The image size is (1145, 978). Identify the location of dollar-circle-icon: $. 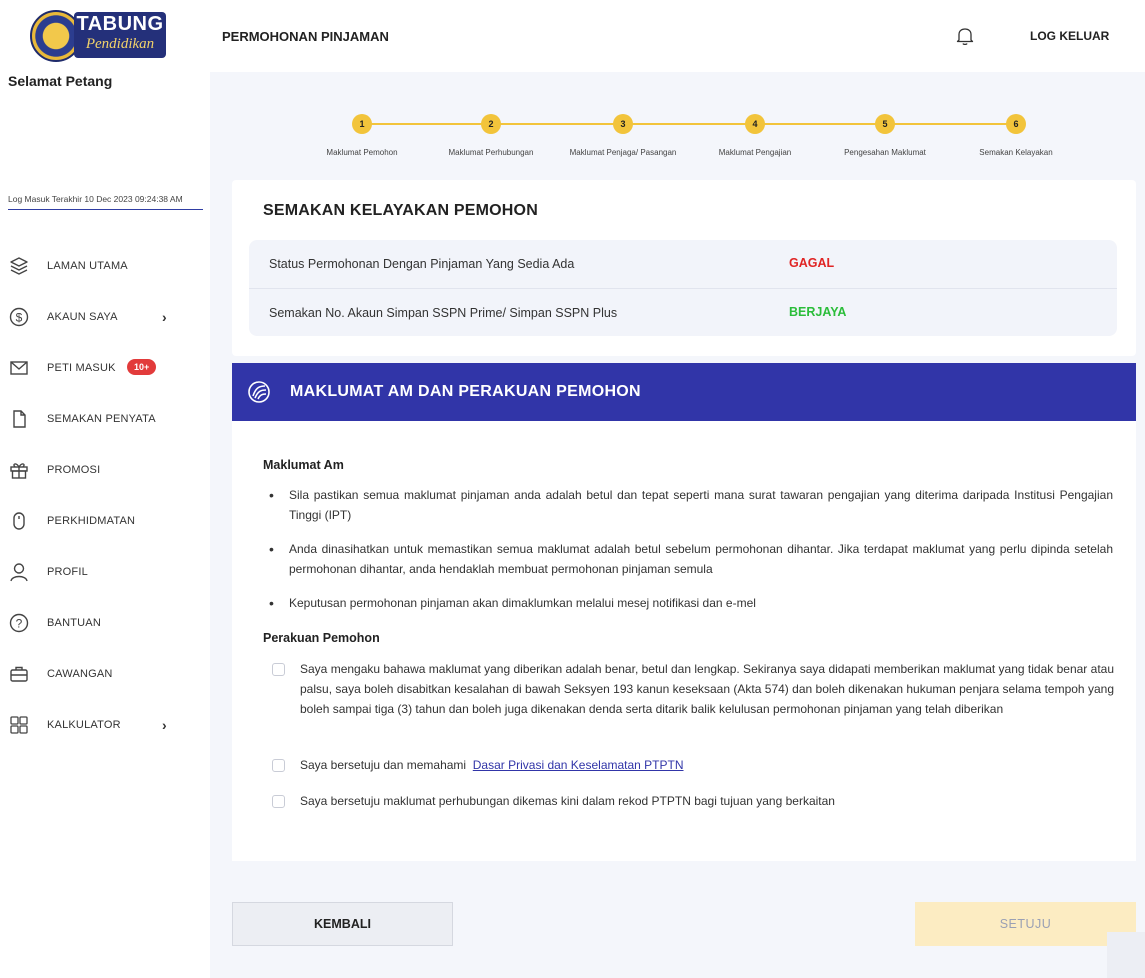
(19, 317).